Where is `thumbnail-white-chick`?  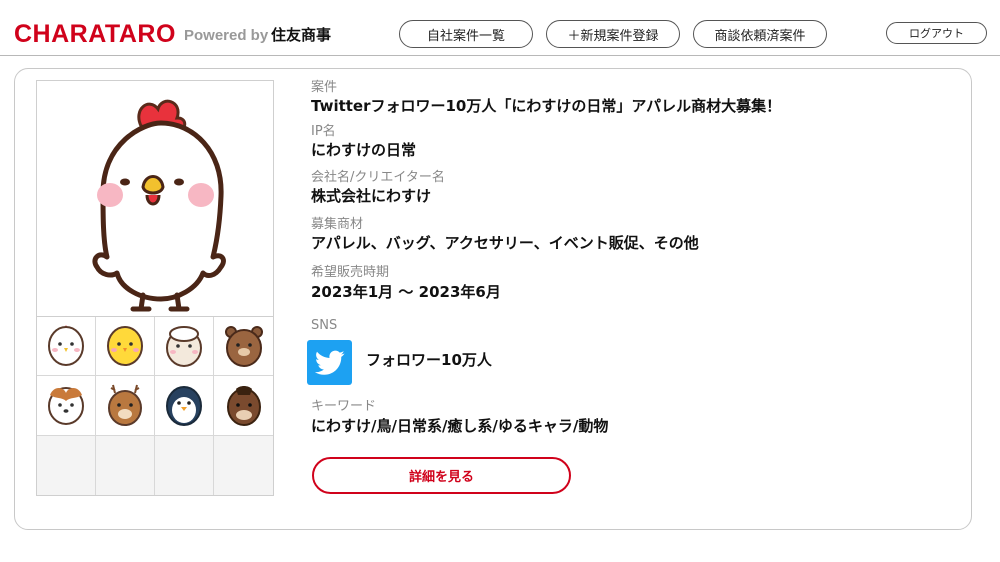 thumbnail-white-chick is located at coordinates (66, 347).